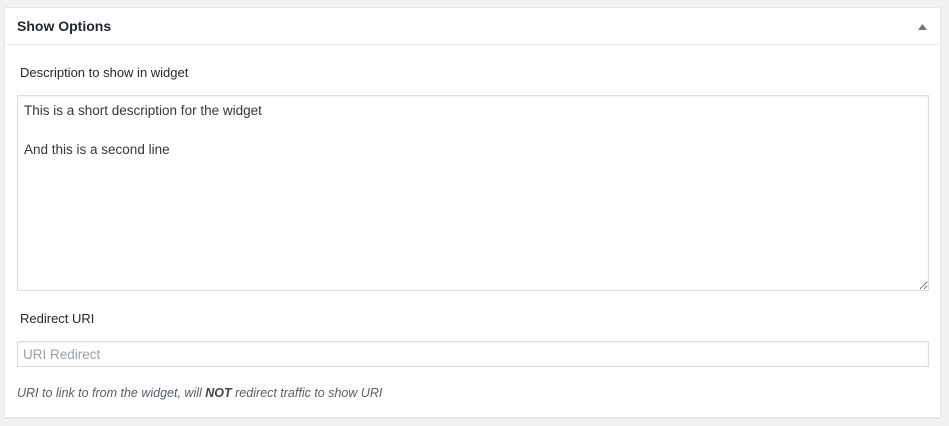  Describe the element at coordinates (472, 26) in the screenshot. I see `panel-header: Show Options` at that location.